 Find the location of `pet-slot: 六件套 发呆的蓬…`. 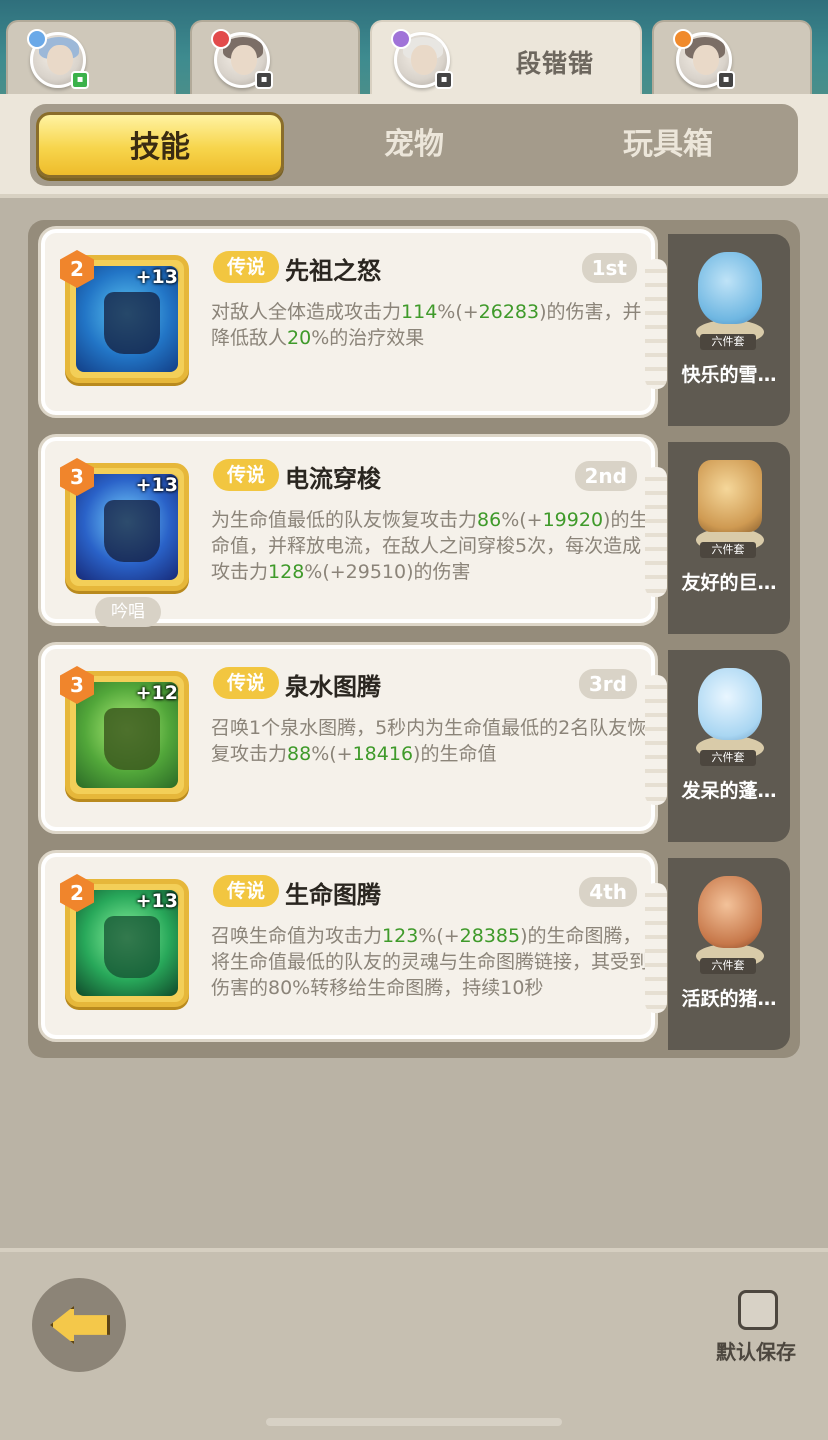

pet-slot: 六件套 发呆的蓬… is located at coordinates (729, 746).